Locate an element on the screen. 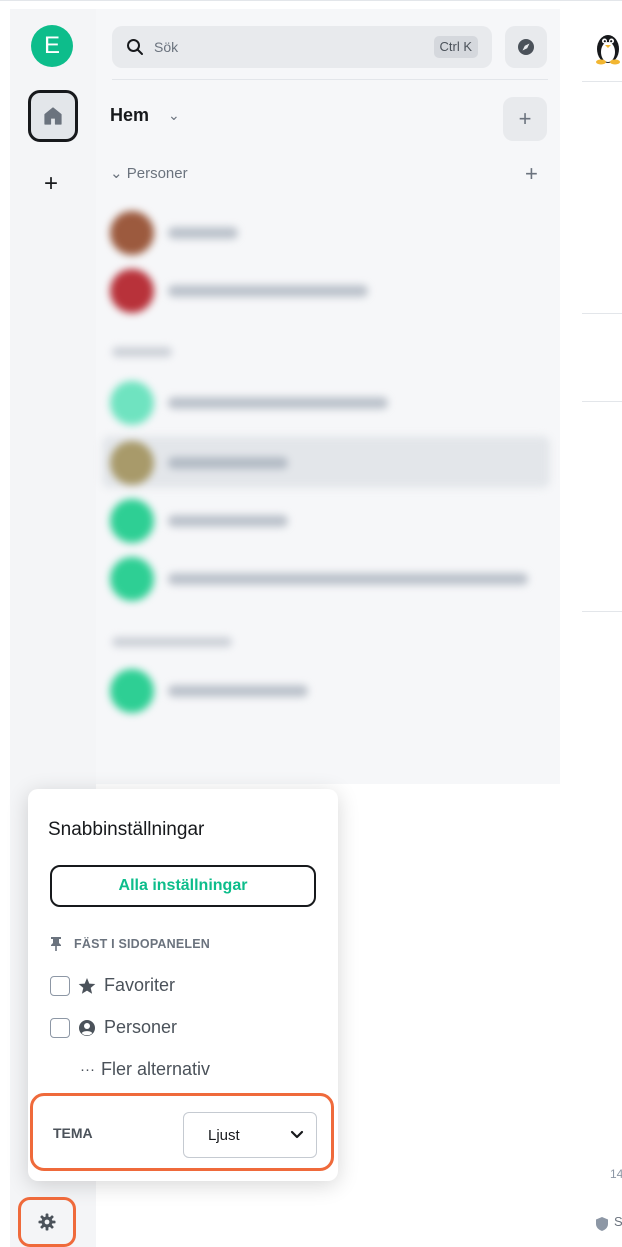 Image resolution: width=622 pixels, height=1247 pixels. people-checkbox is located at coordinates (60, 1027).